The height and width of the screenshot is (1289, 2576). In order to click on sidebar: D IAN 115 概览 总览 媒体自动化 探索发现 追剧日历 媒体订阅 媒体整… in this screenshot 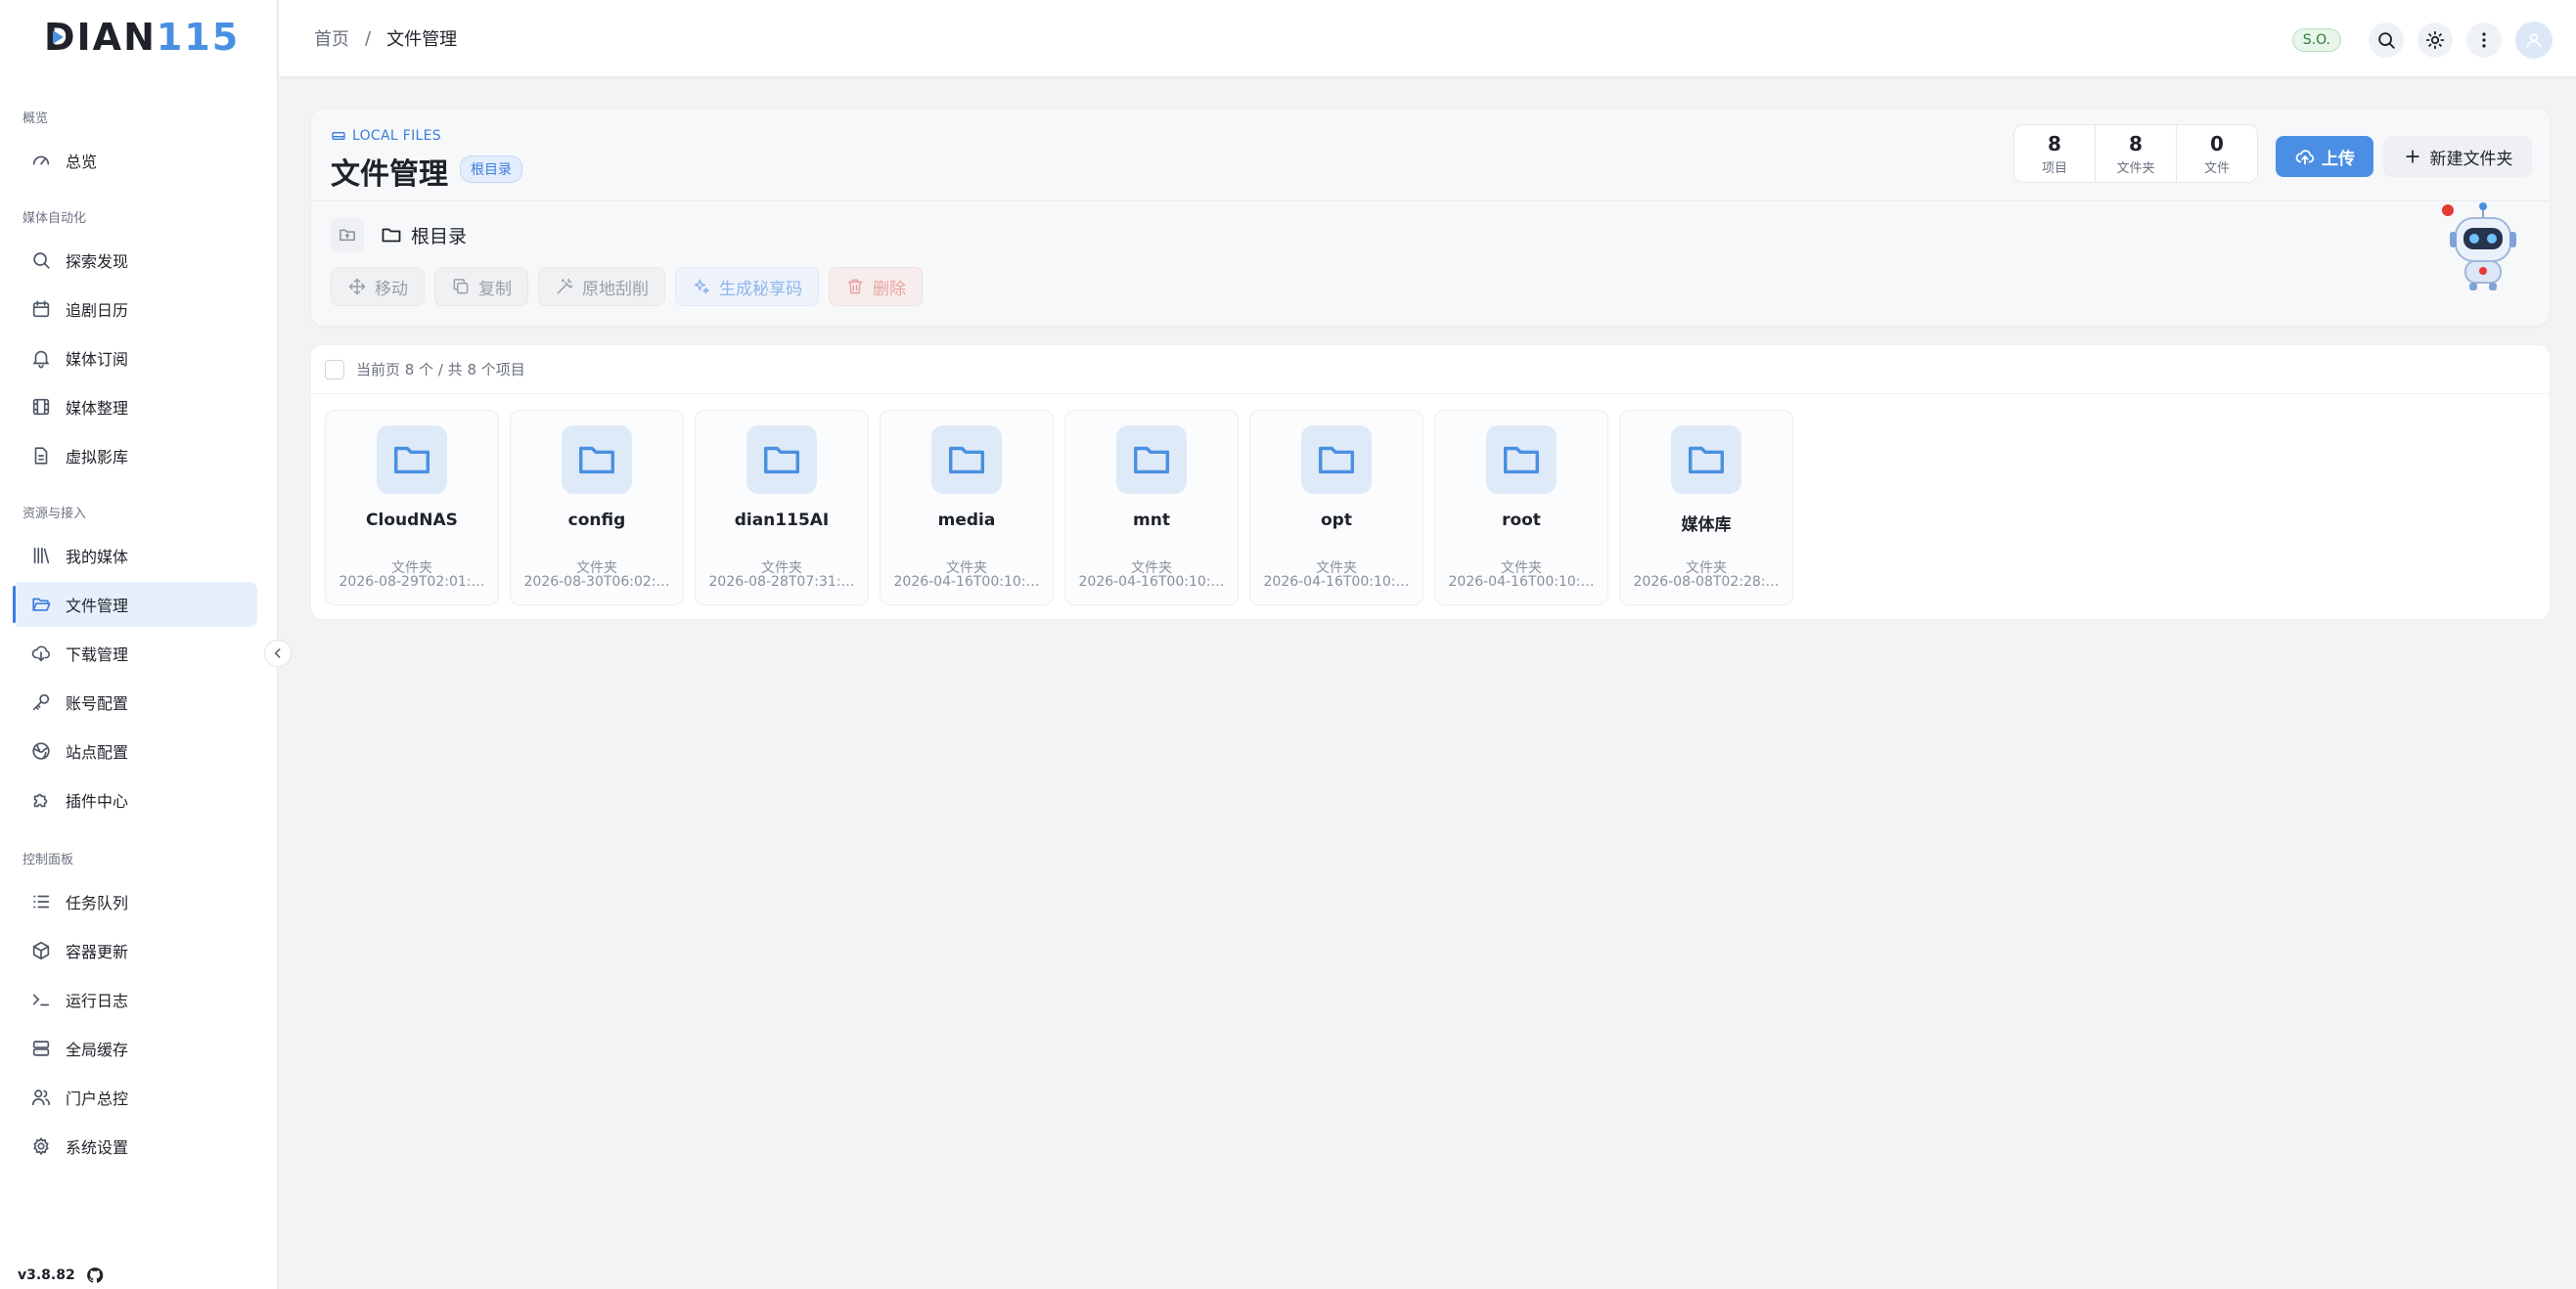, I will do `click(139, 644)`.